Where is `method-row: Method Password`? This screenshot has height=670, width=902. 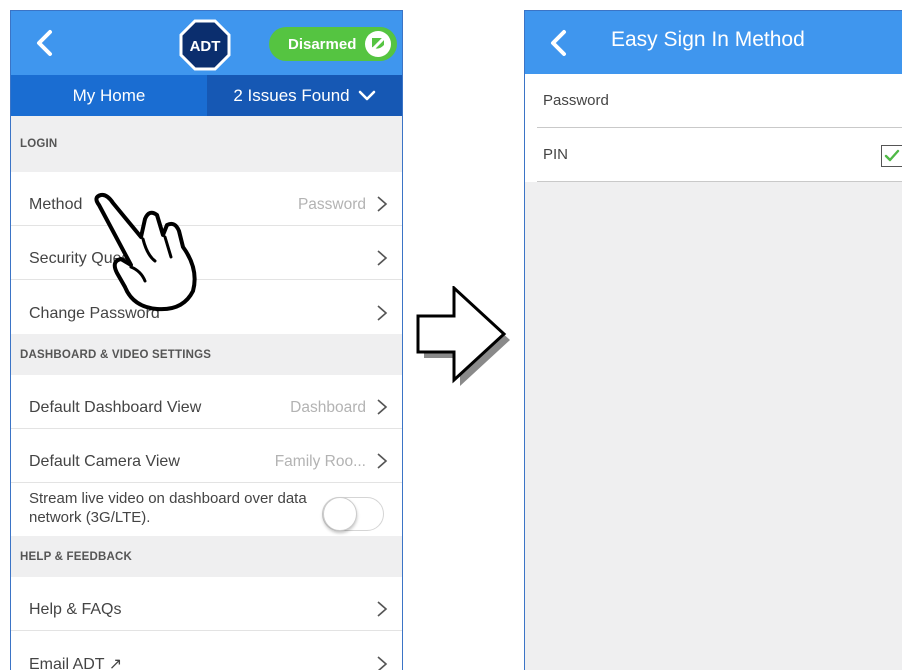 method-row: Method Password is located at coordinates (206, 199).